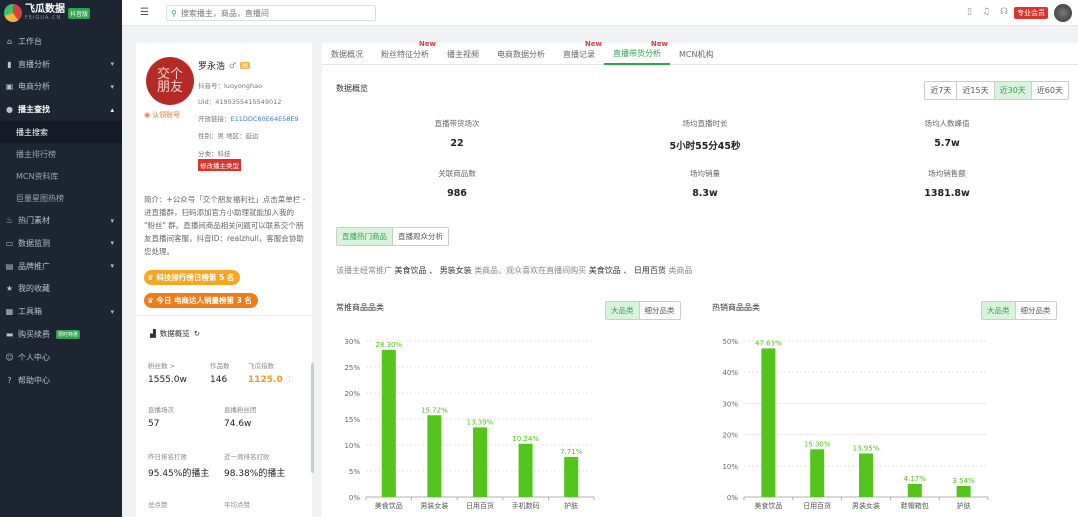 Image resolution: width=1078 pixels, height=517 pixels. I want to click on tab-data-overview: 数据概况, so click(347, 54).